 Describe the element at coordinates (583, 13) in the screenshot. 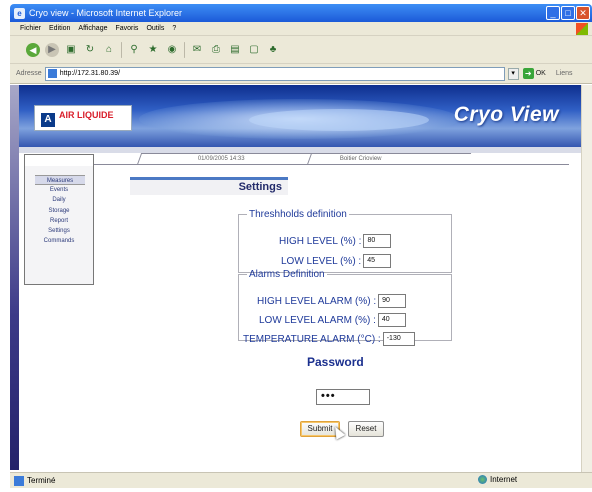

I see `close-button: ✕` at that location.